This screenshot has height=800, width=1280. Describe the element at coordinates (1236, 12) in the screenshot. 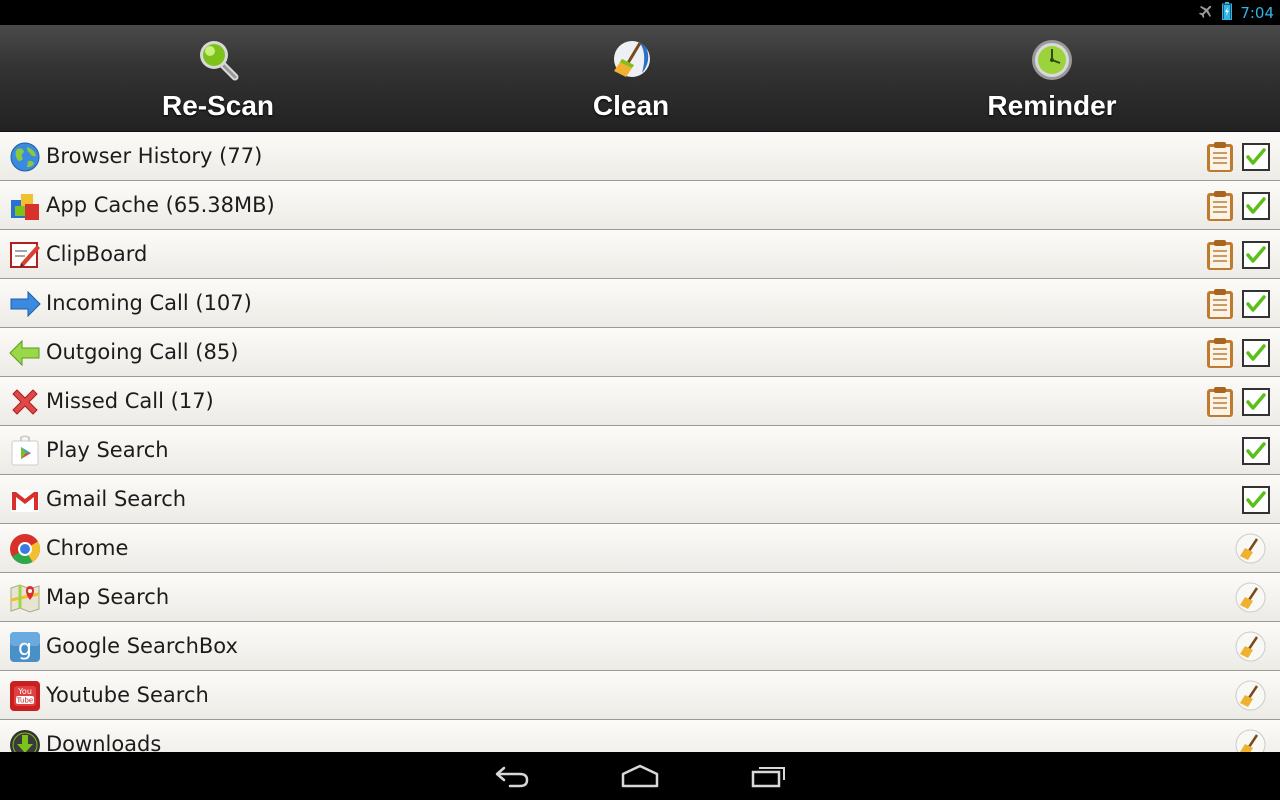

I see `status-indicators: 7:04` at that location.